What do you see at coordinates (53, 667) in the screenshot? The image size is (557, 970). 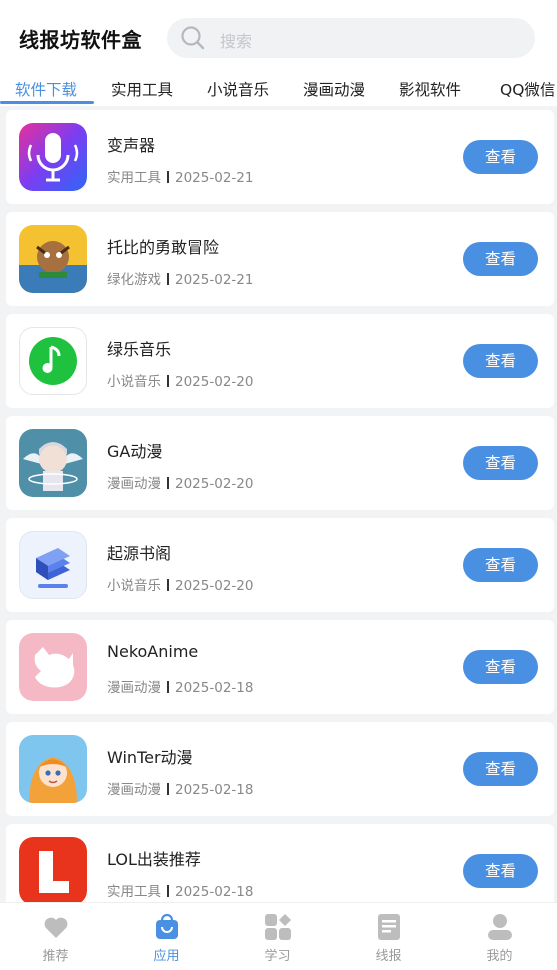 I see `cat-icon` at bounding box center [53, 667].